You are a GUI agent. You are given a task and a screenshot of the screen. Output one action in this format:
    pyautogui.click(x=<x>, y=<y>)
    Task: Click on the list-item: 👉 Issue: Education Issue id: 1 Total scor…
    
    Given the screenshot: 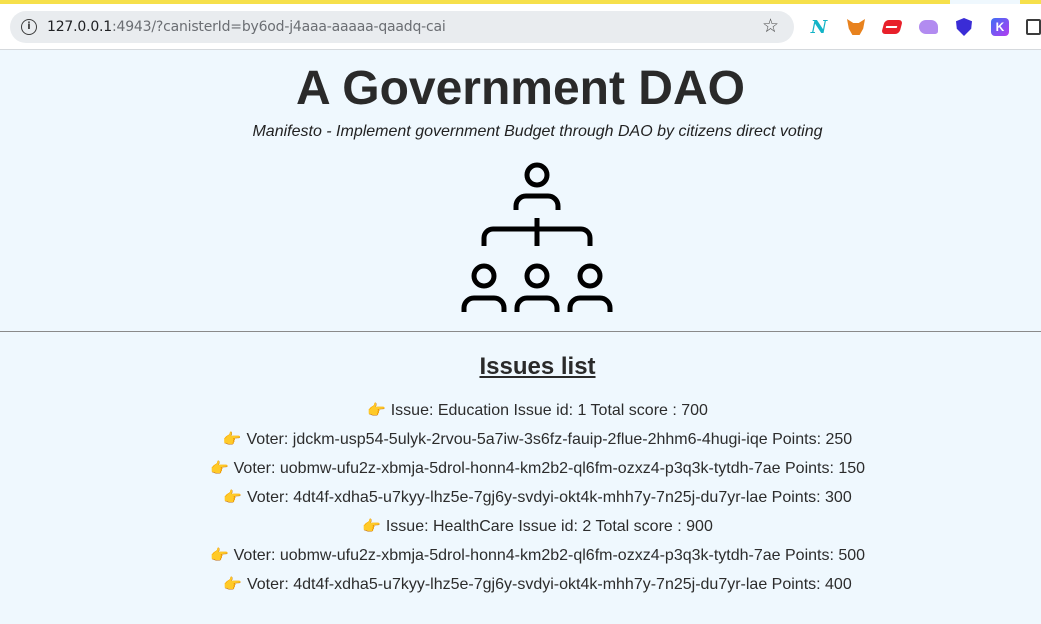 What is the action you would take?
    pyautogui.click(x=520, y=410)
    